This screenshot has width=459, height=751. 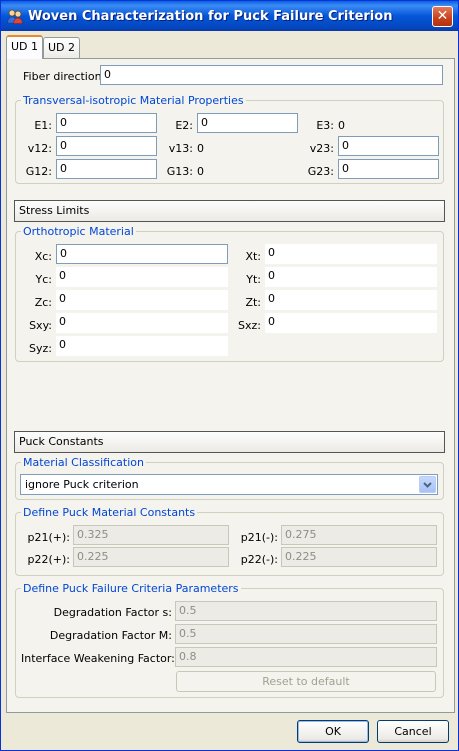 What do you see at coordinates (271, 75) in the screenshot?
I see `fiber-direction-input: 0` at bounding box center [271, 75].